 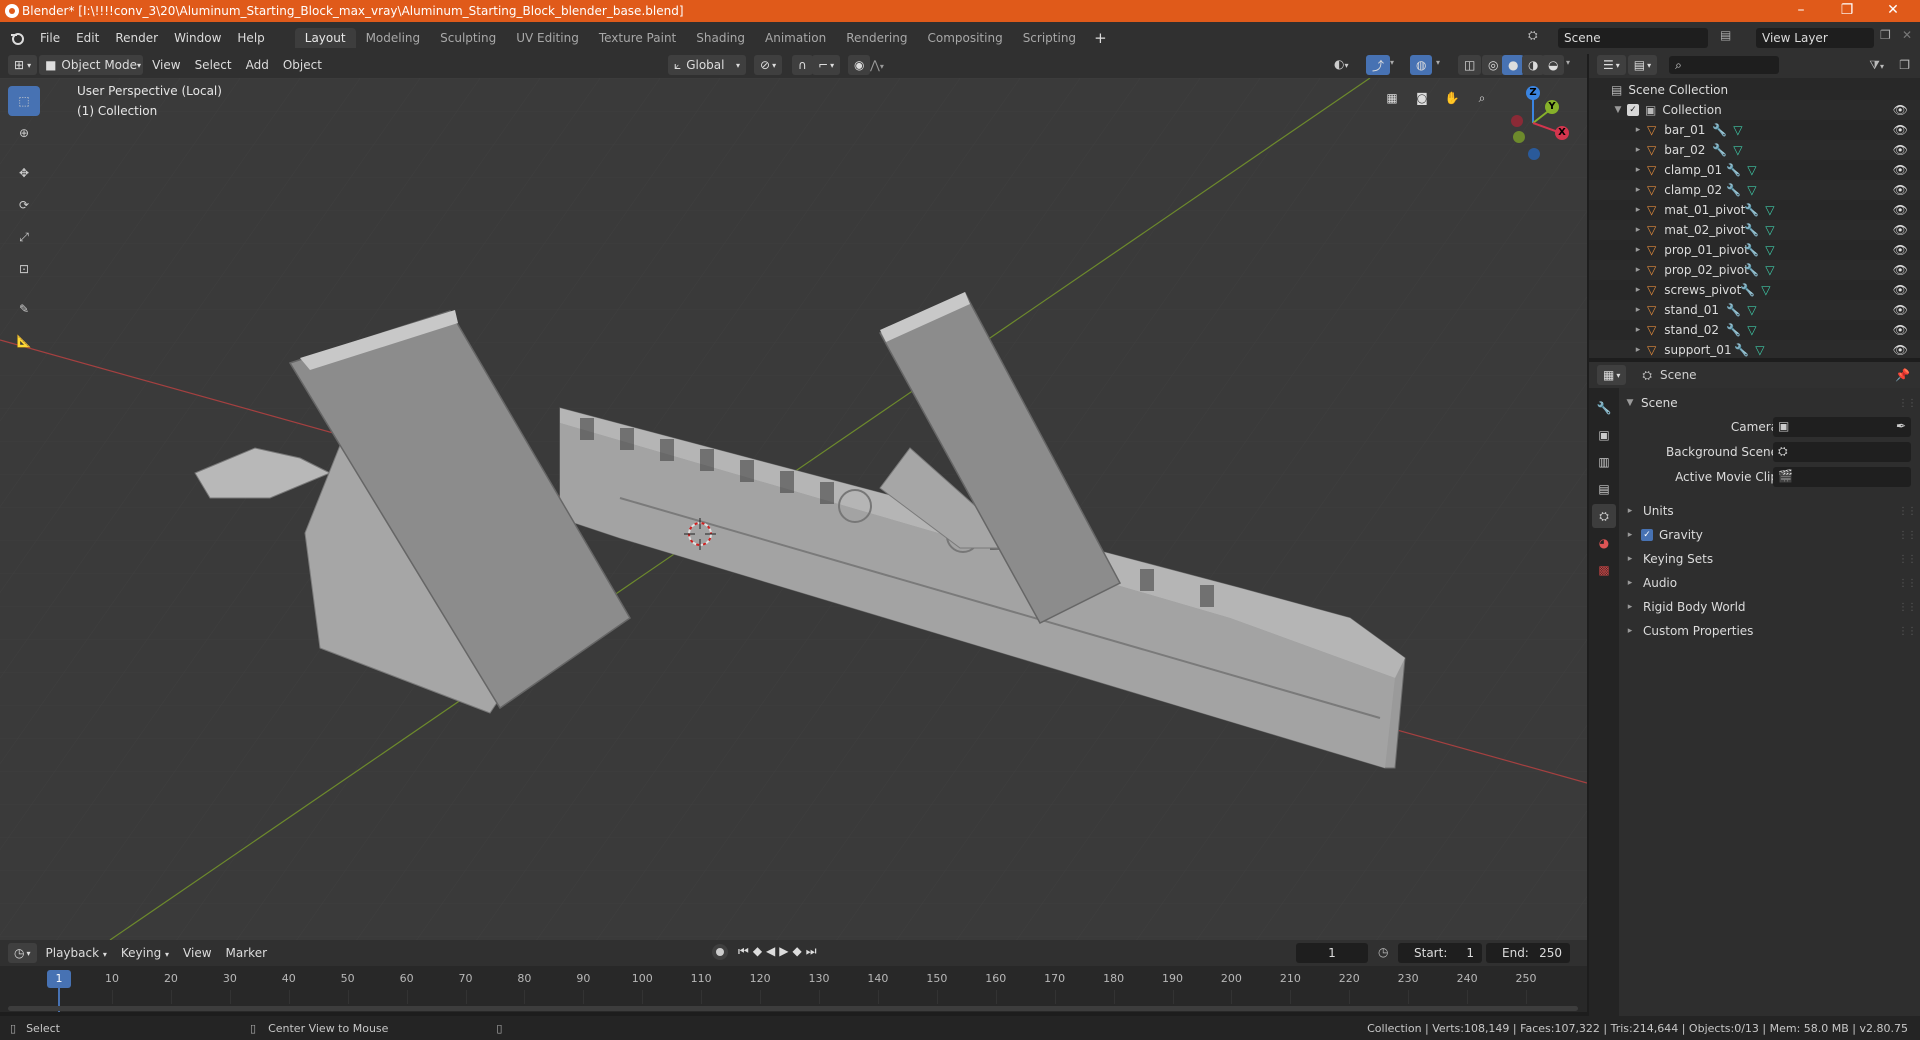 I want to click on section-keying-sets: ▸ Keying Sets ⋮⋮, so click(x=1769, y=559).